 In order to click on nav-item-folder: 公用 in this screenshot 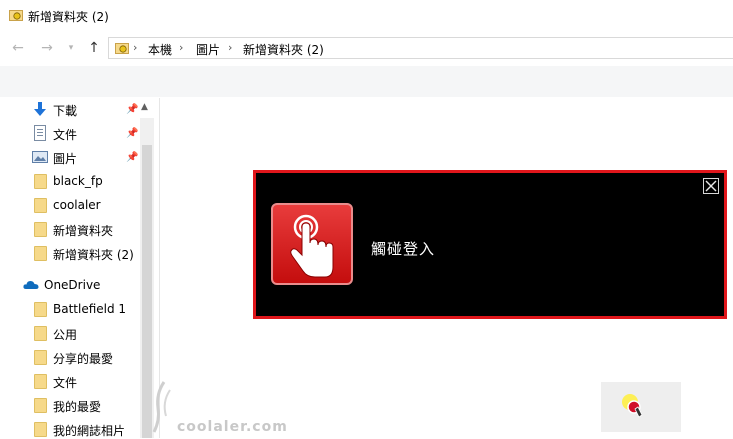, I will do `click(88, 333)`.